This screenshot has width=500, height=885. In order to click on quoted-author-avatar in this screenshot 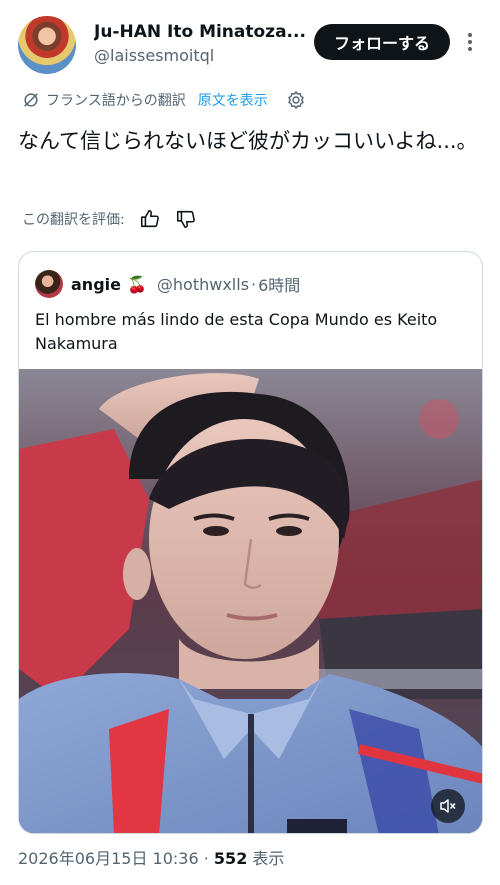, I will do `click(49, 284)`.